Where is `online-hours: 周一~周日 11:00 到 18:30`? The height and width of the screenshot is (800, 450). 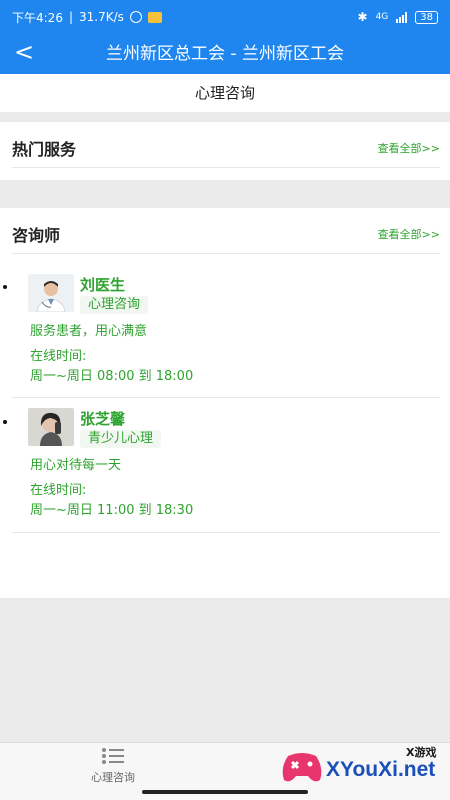 online-hours: 周一~周日 11:00 到 18:30 is located at coordinates (112, 510).